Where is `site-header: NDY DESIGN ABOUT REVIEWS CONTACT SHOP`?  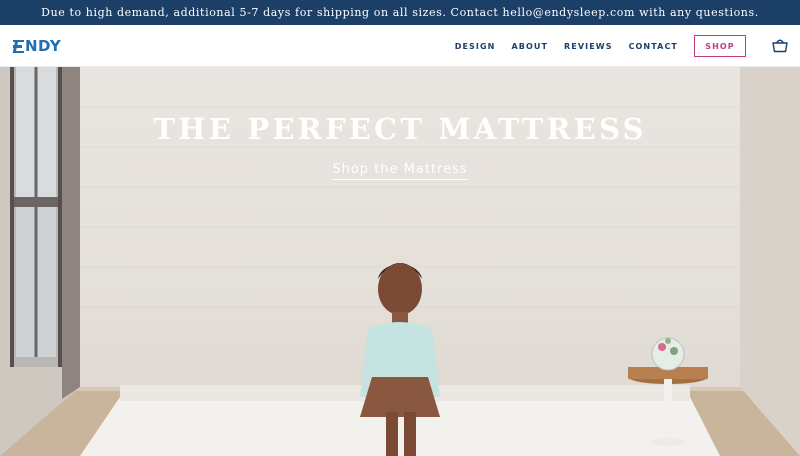
site-header: NDY DESIGN ABOUT REVIEWS CONTACT SHOP is located at coordinates (400, 46).